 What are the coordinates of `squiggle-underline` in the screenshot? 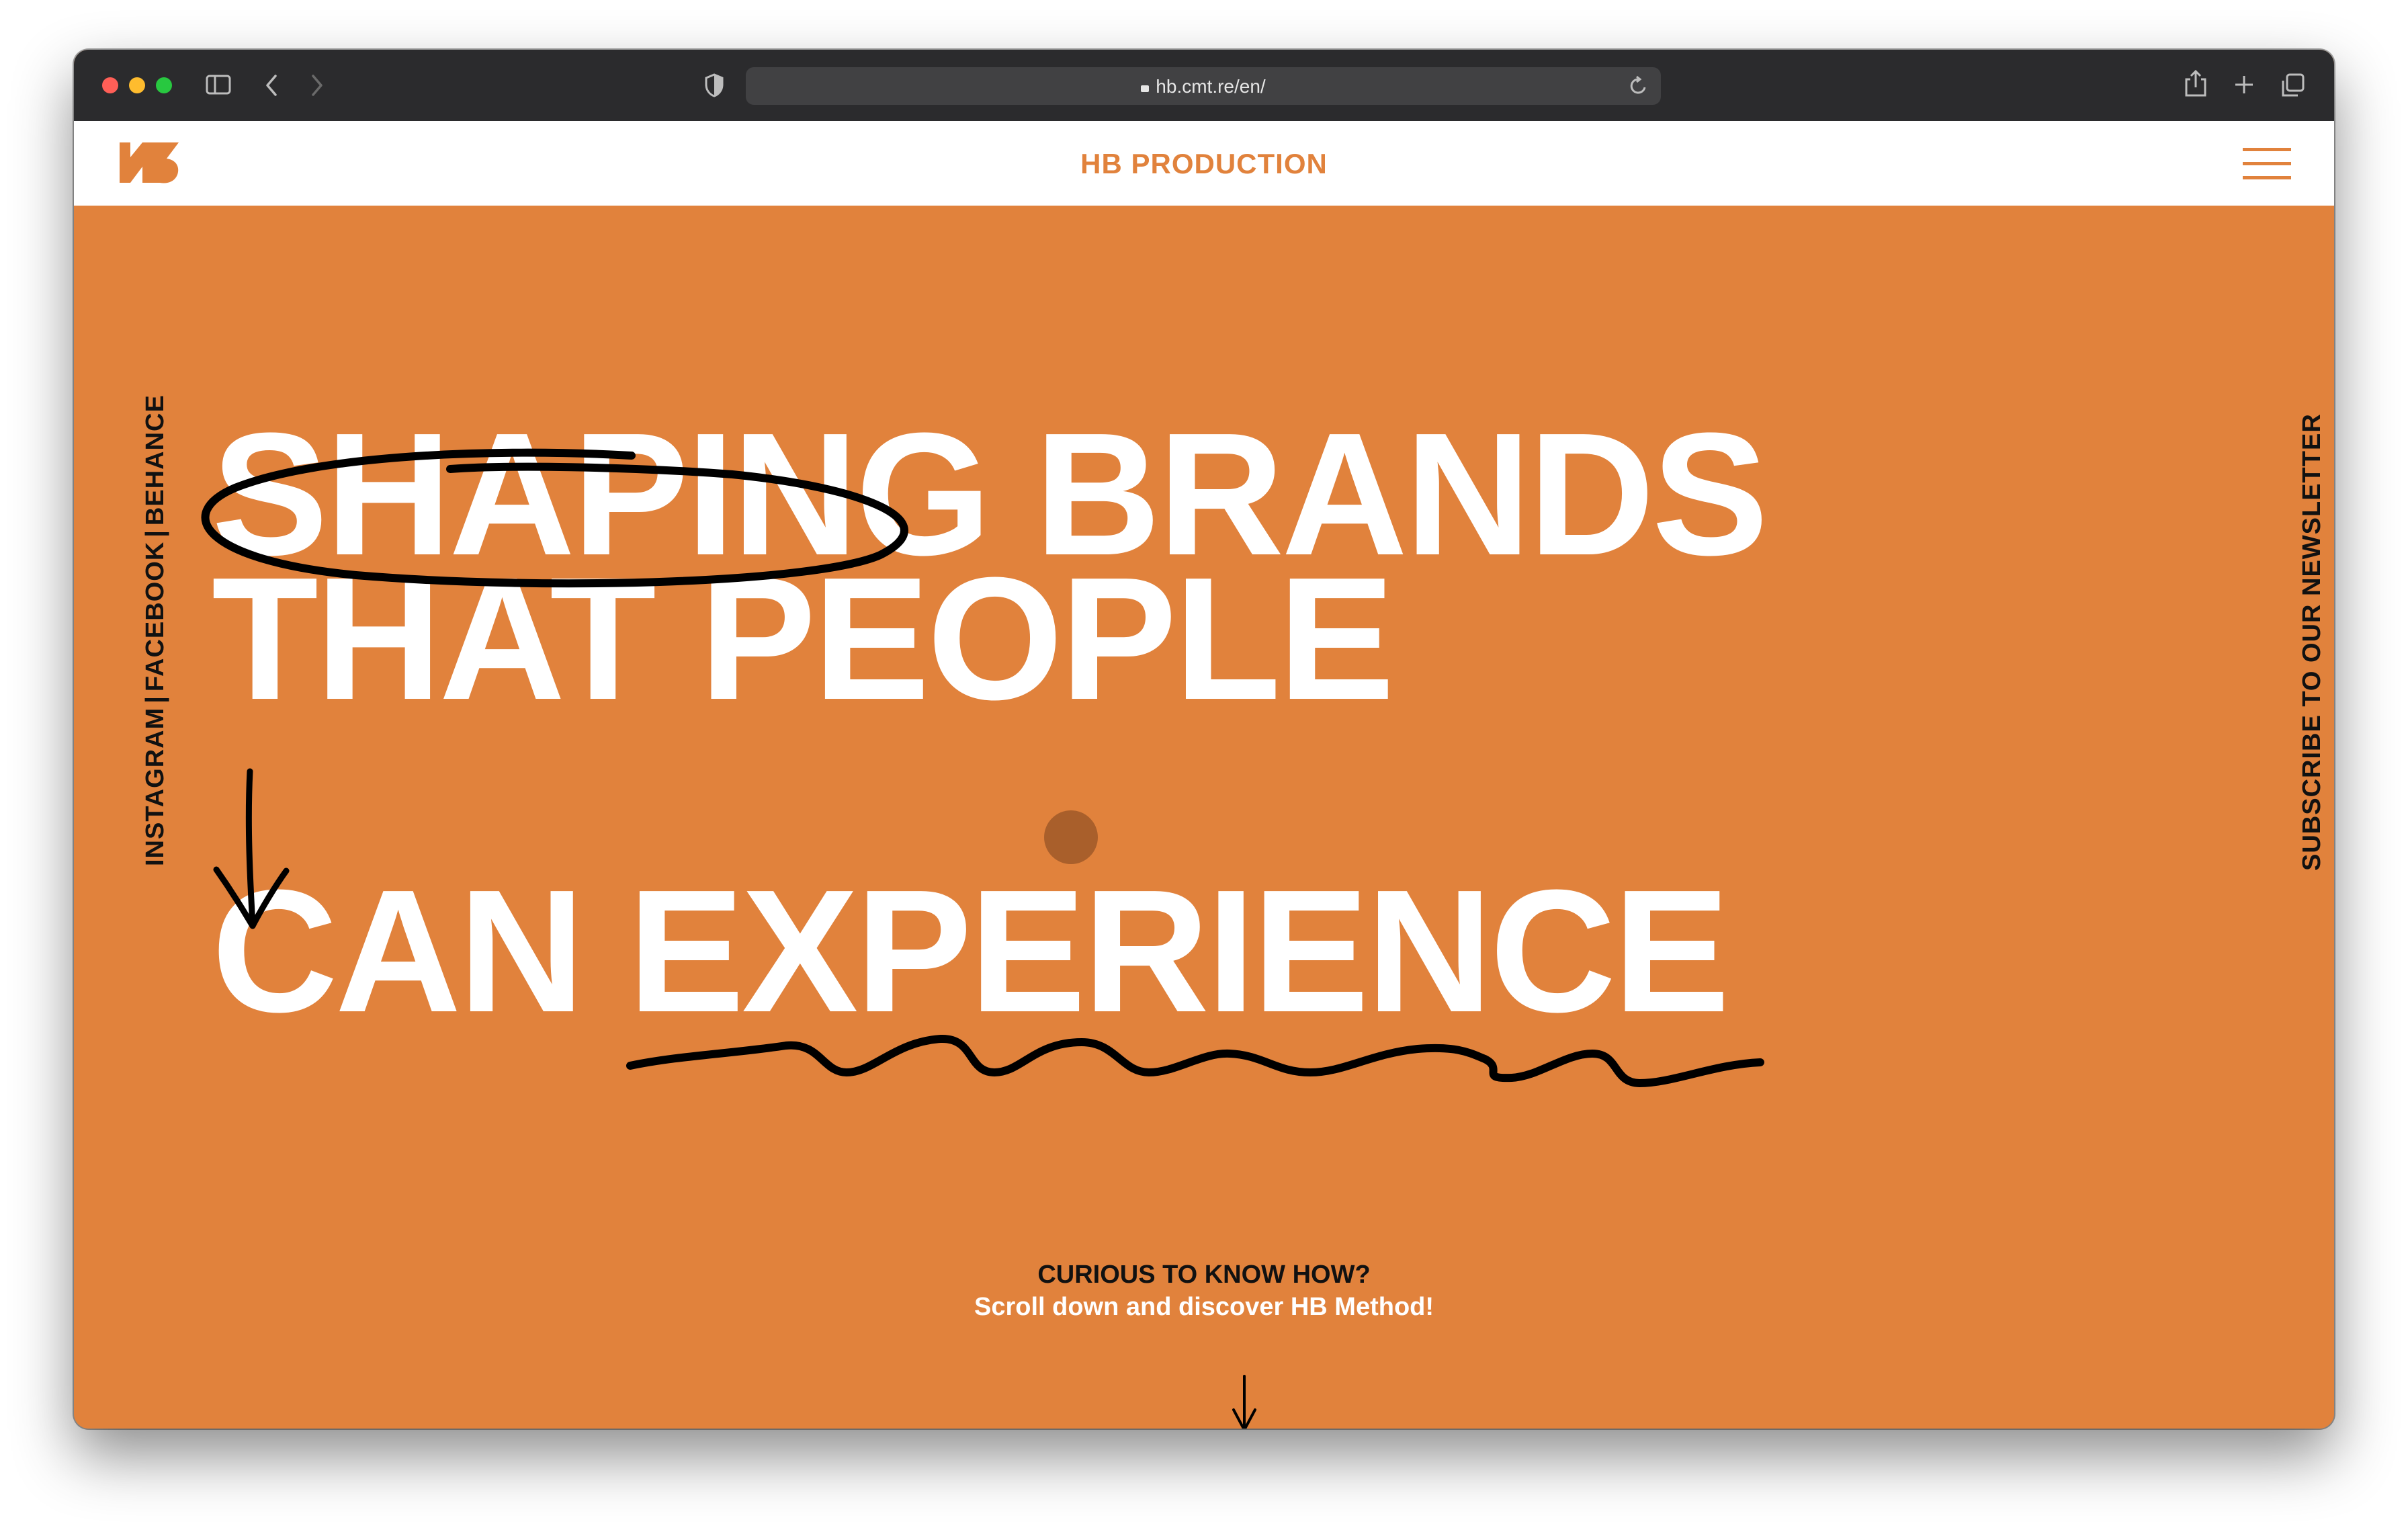 It's located at (1195, 1061).